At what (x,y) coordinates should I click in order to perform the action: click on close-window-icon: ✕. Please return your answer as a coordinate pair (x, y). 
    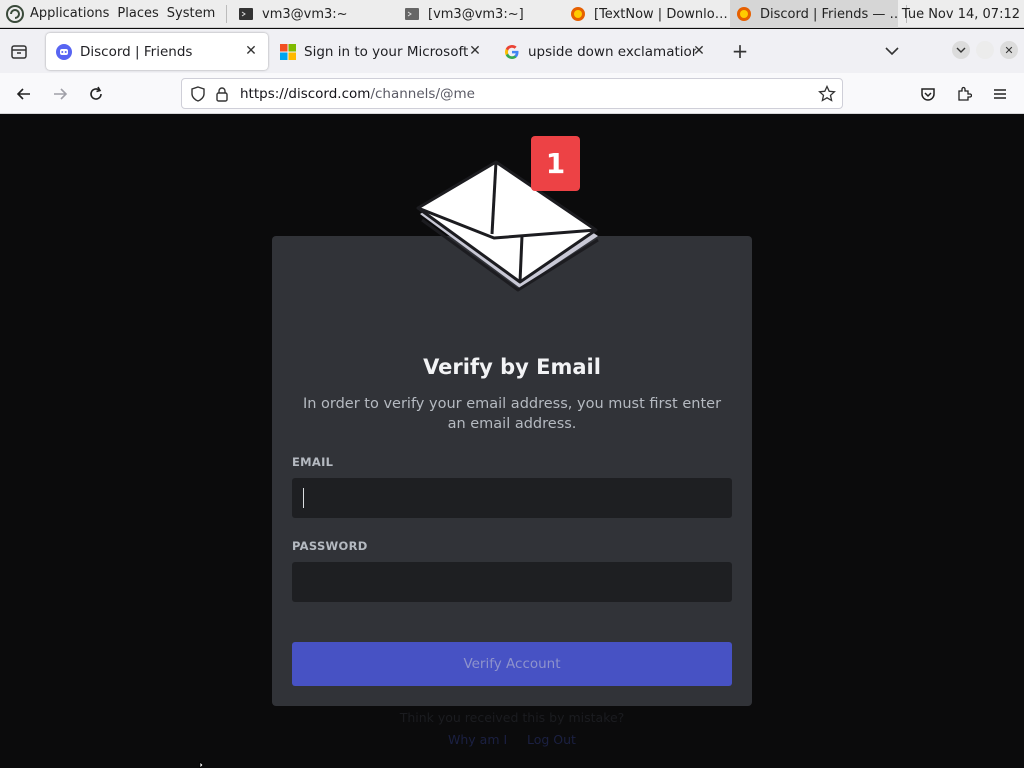
    Looking at the image, I should click on (1009, 50).